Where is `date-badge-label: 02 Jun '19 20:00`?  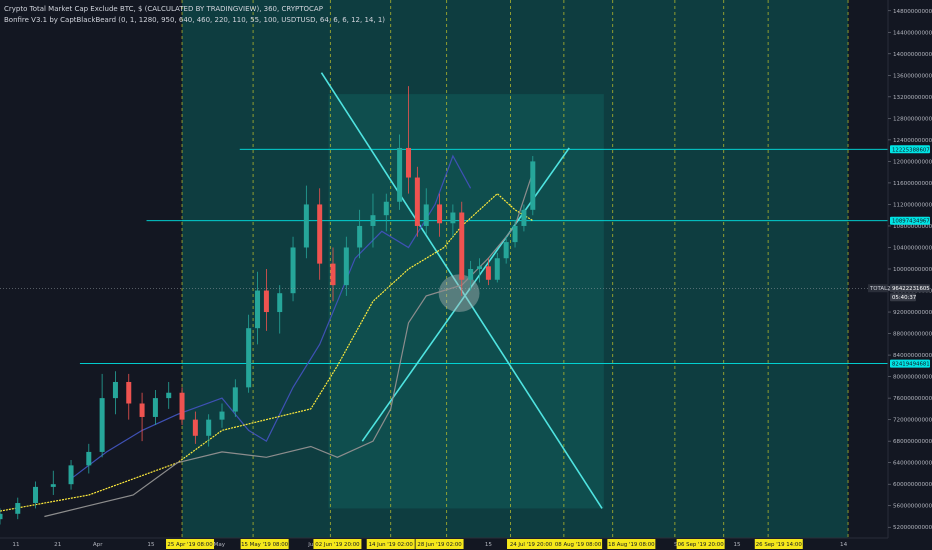
date-badge-label: 02 Jun '19 20:00 is located at coordinates (337, 545).